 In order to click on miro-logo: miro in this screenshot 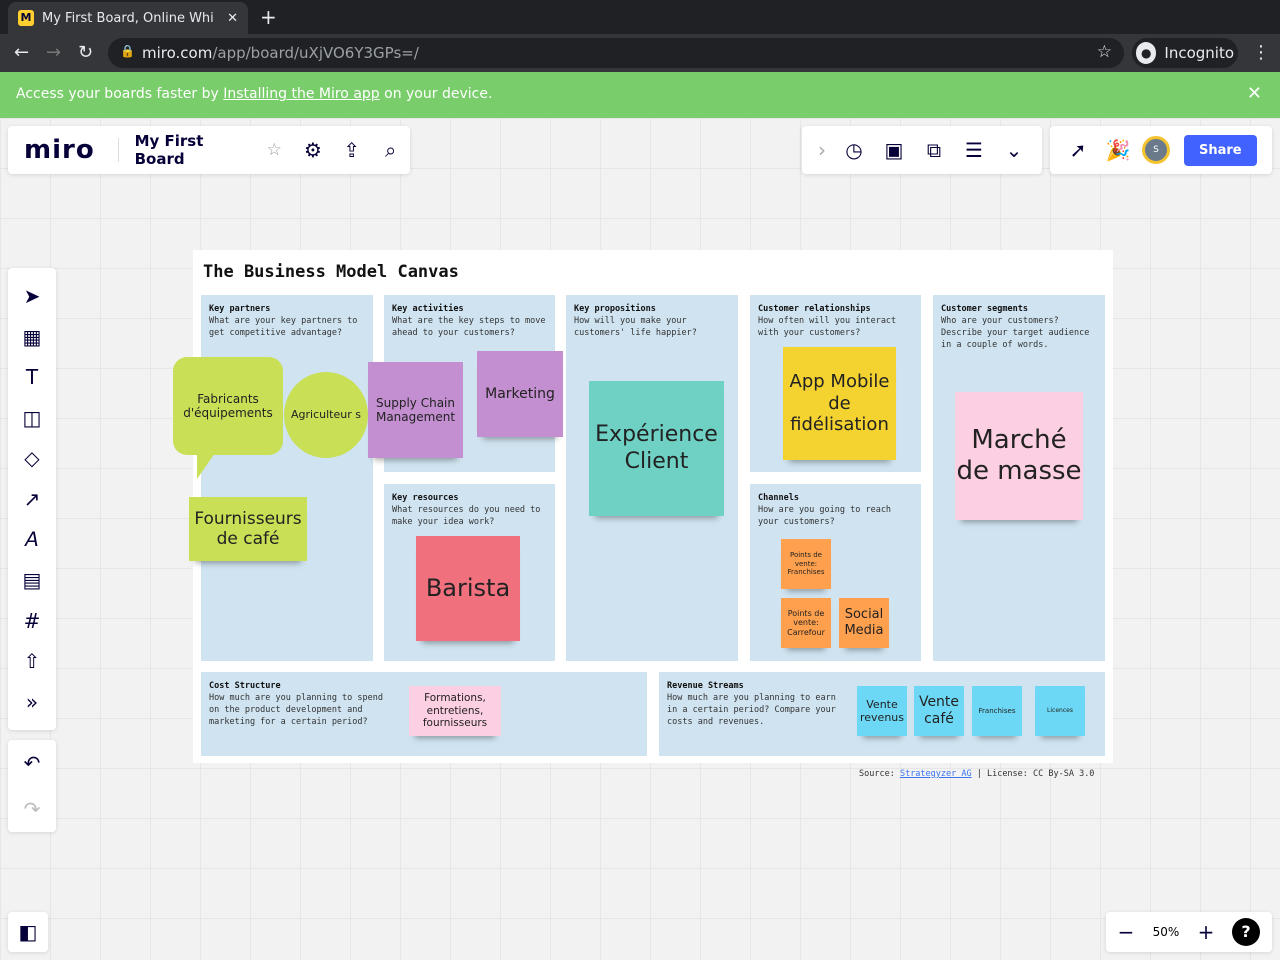, I will do `click(63, 150)`.